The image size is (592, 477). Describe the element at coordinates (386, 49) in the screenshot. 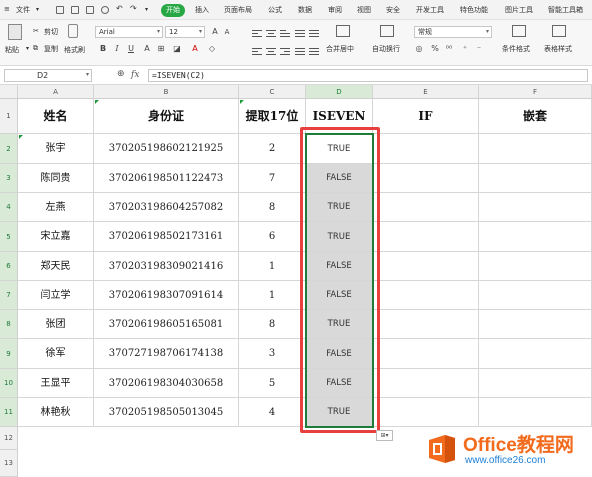

I see `wrap-text-button: 自动换行` at that location.